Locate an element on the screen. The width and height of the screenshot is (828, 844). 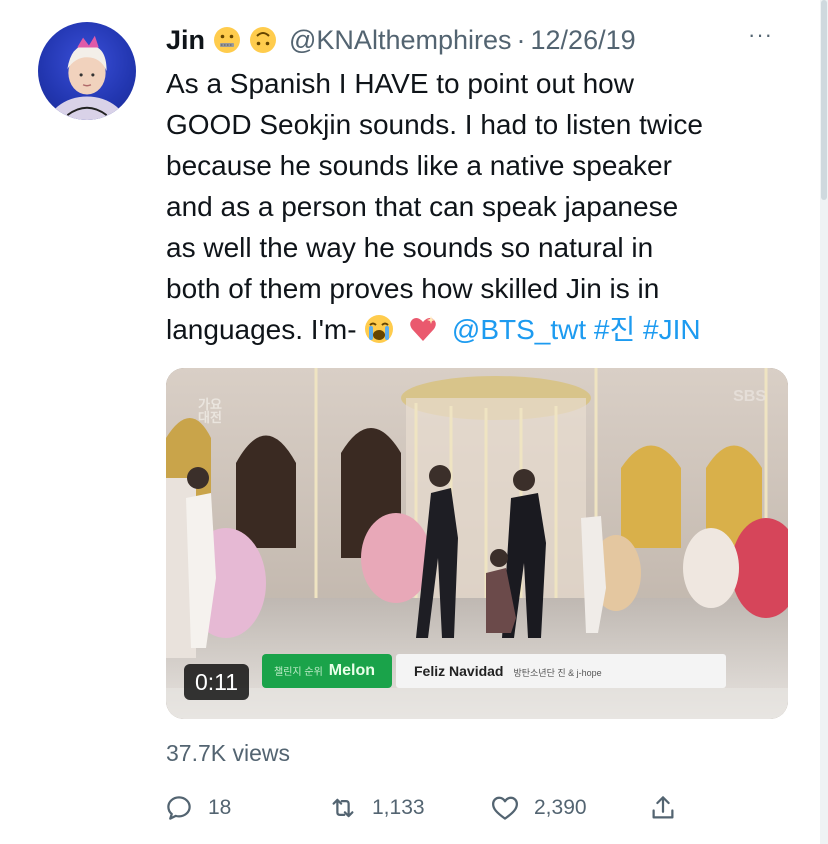
reply-button: 18 is located at coordinates (197, 808).